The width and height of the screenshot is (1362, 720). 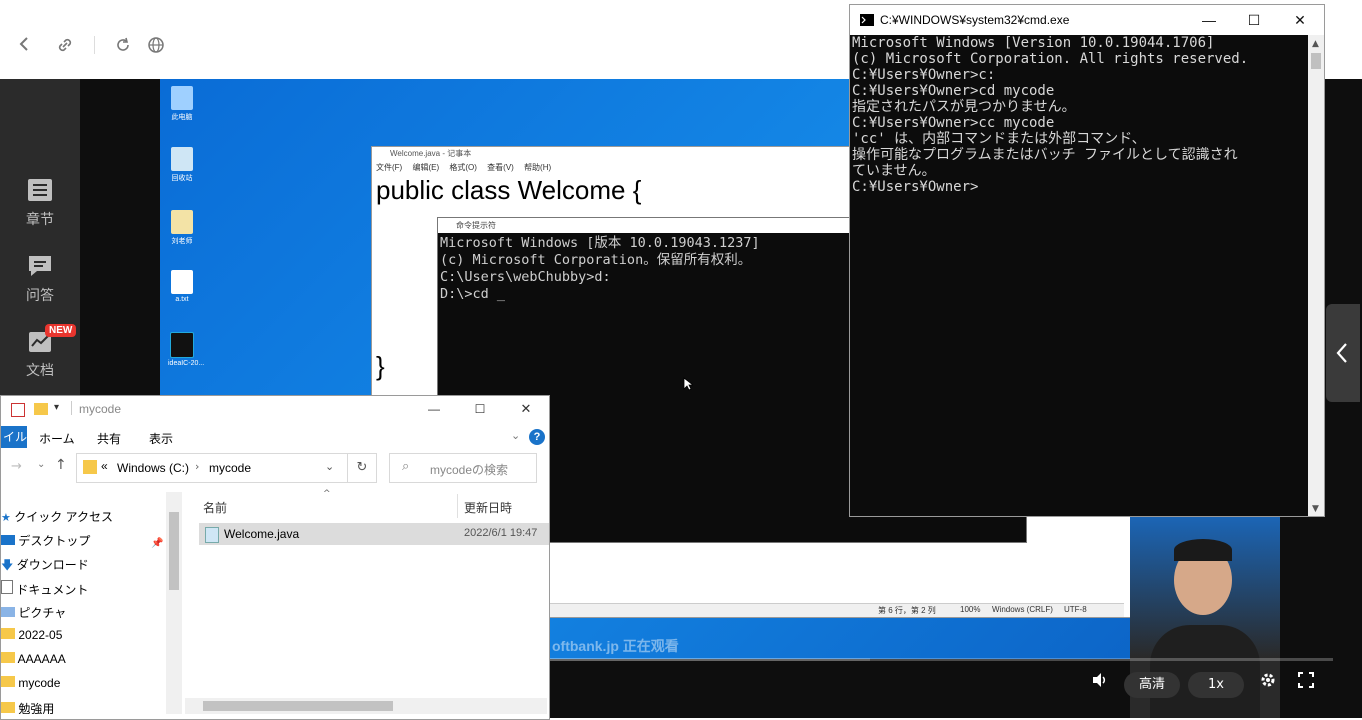 I want to click on explorer-titlebar: ▾ mycode — ☐ ✕, so click(x=275, y=410).